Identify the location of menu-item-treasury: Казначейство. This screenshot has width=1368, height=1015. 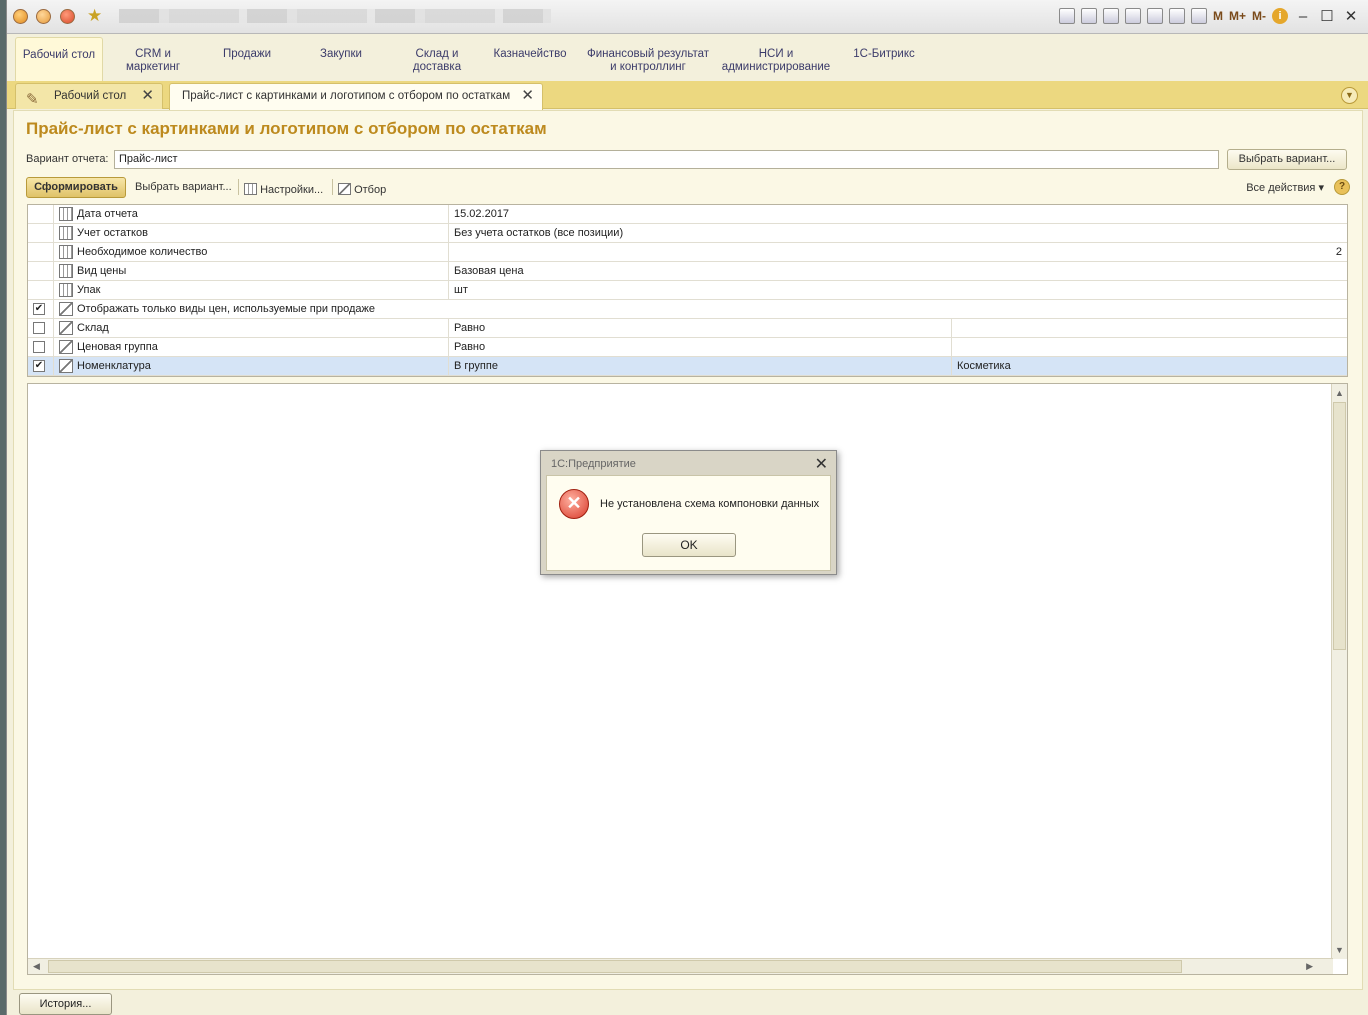
(530, 54).